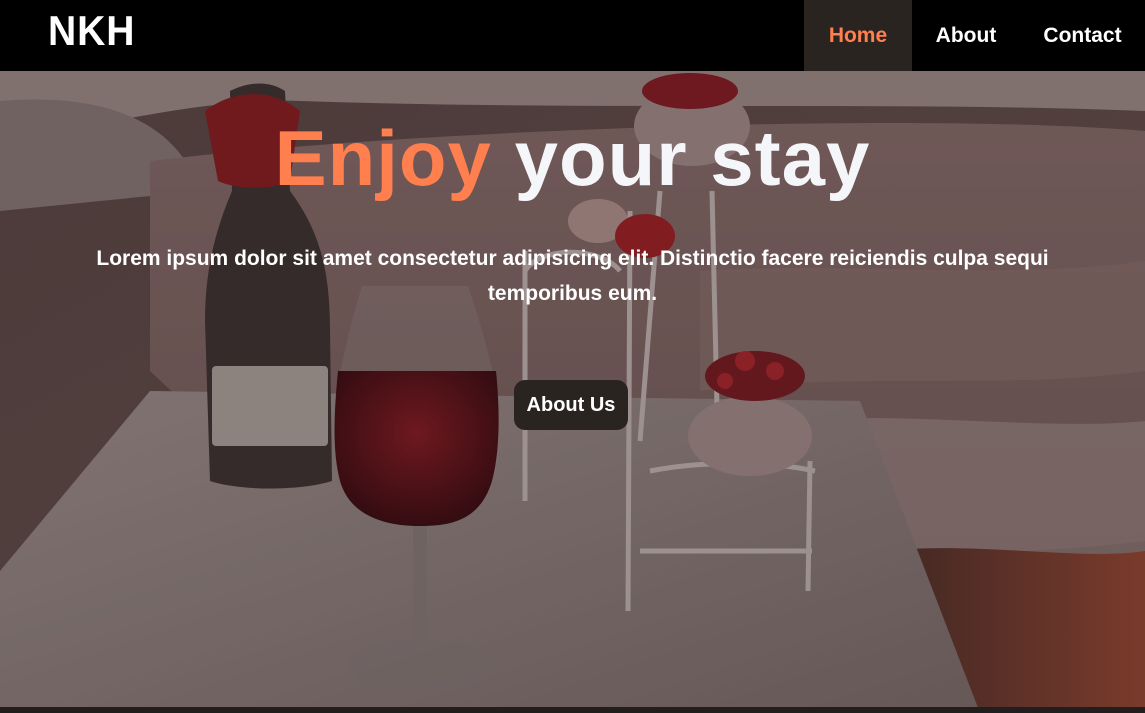 Image resolution: width=1145 pixels, height=713 pixels. What do you see at coordinates (571, 405) in the screenshot?
I see `about-us-button: About Us` at bounding box center [571, 405].